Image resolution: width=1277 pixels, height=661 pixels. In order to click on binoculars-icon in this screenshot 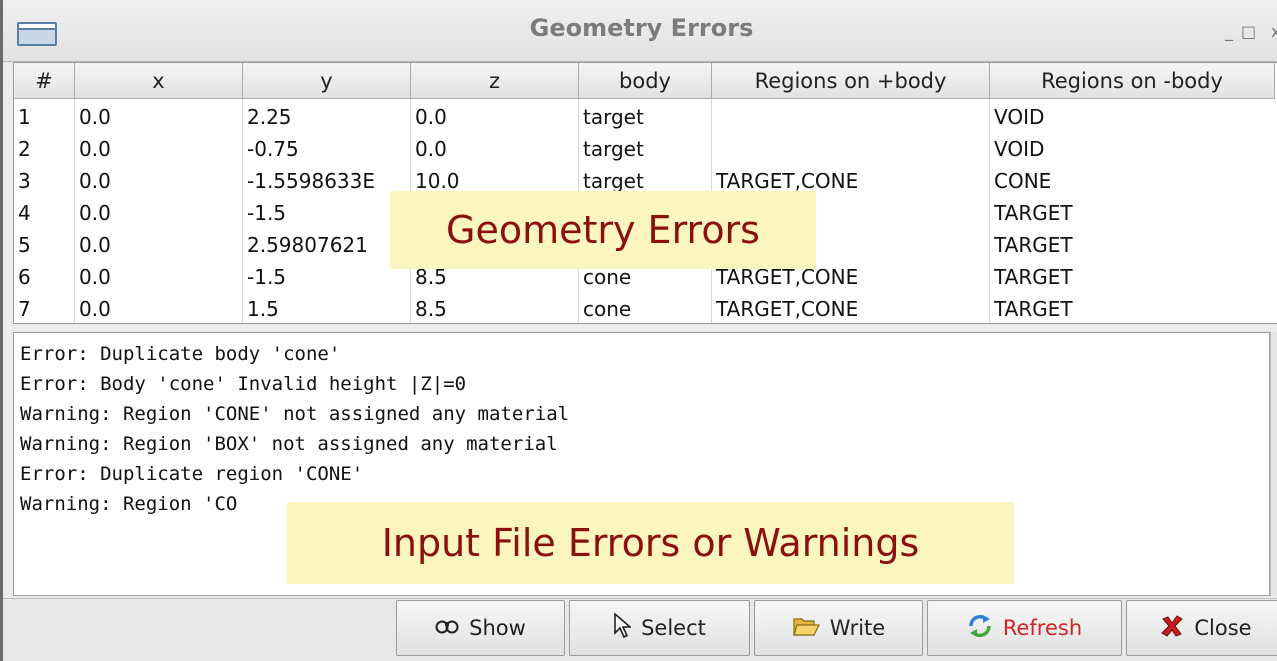, I will do `click(447, 628)`.